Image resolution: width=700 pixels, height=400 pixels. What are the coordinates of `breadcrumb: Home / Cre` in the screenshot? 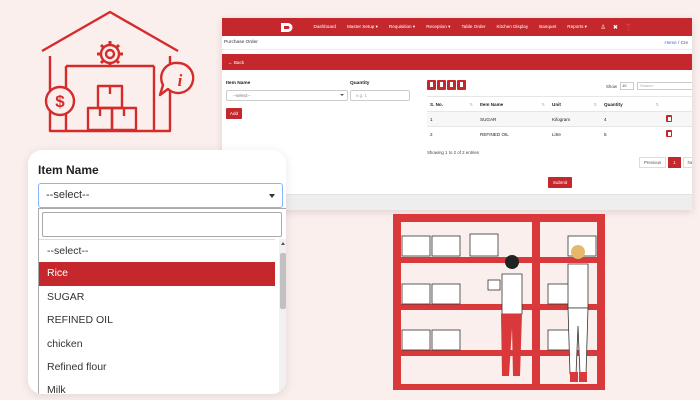 It's located at (676, 42).